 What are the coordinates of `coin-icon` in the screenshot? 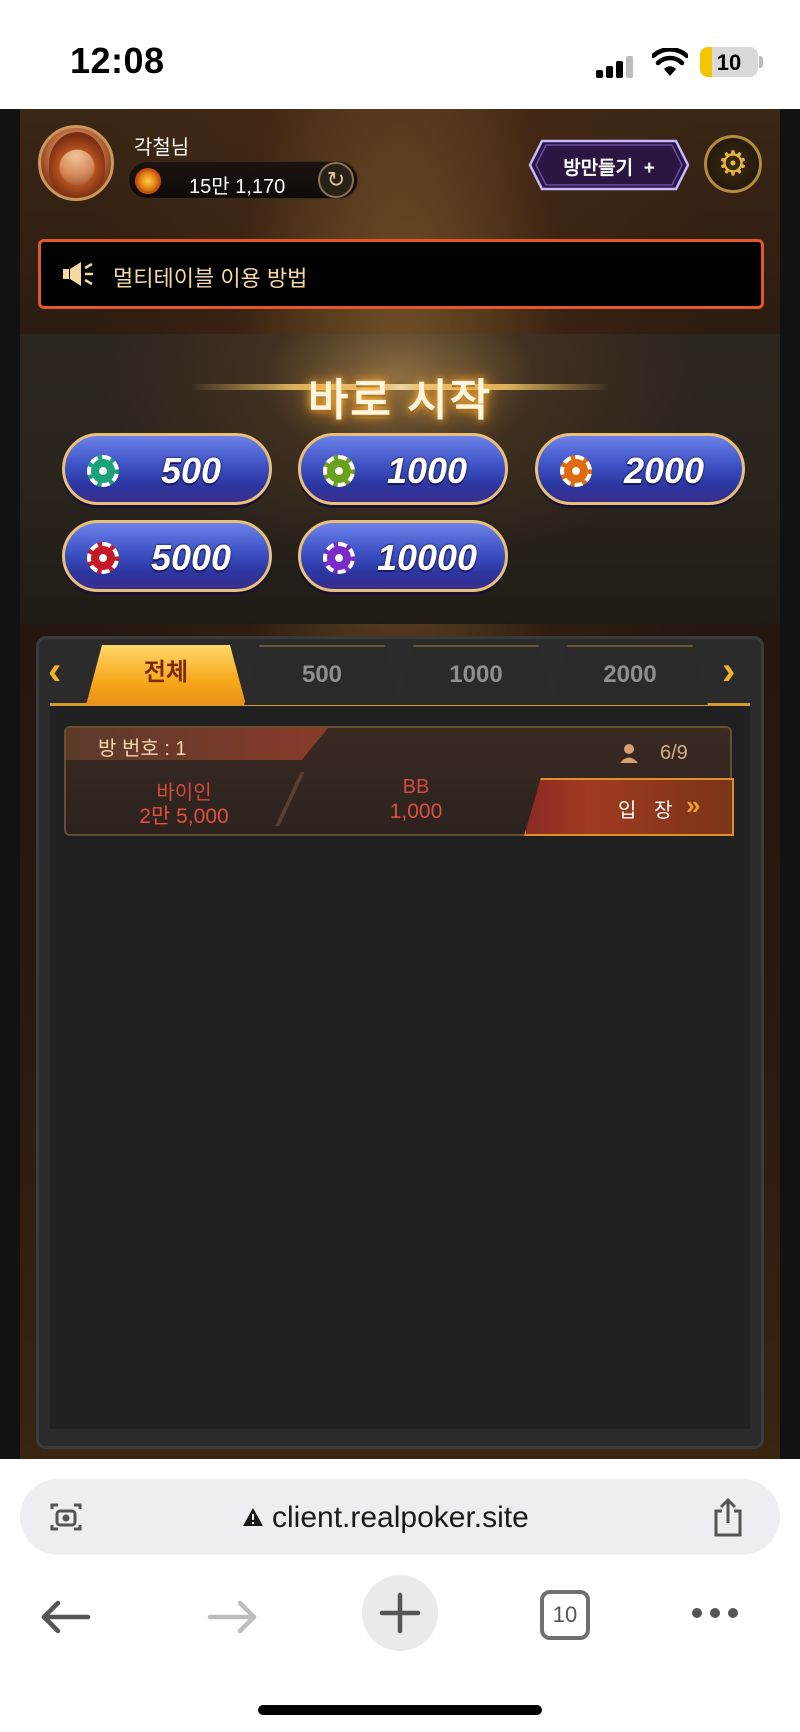 It's located at (148, 181).